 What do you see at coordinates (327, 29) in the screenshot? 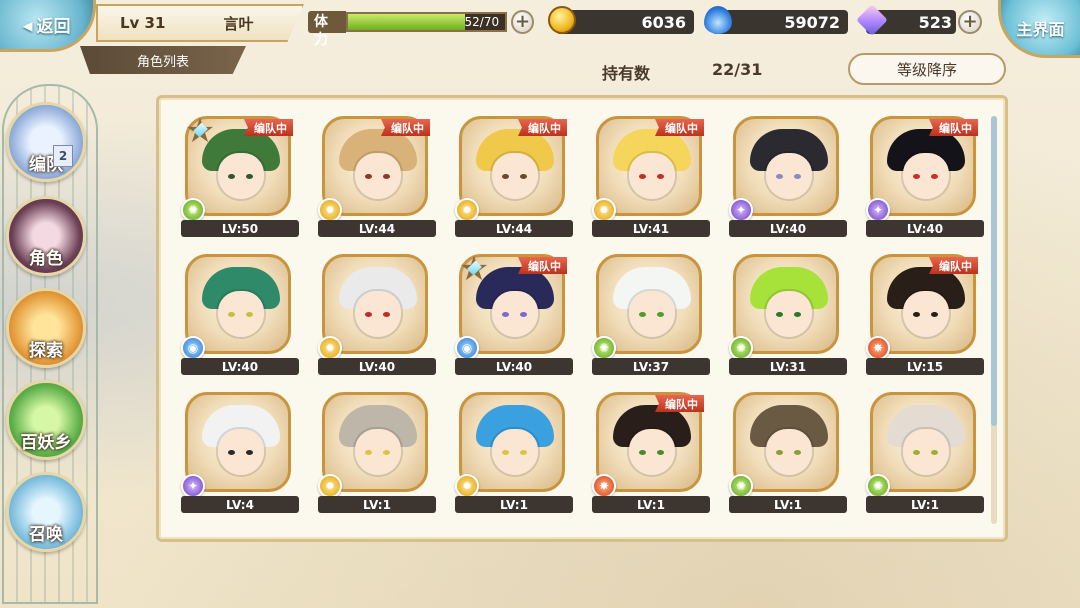
I see `stamina-label: 体力` at bounding box center [327, 29].